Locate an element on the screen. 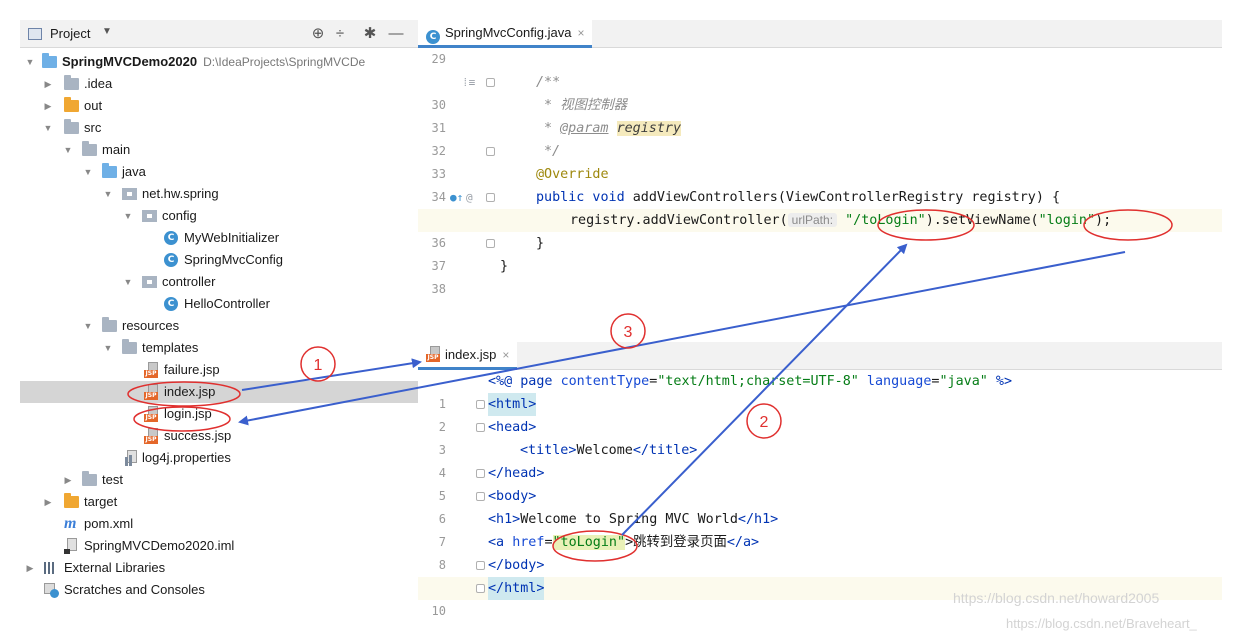 The width and height of the screenshot is (1246, 643). tree-item-label: Scratches and Consoles is located at coordinates (134, 589).